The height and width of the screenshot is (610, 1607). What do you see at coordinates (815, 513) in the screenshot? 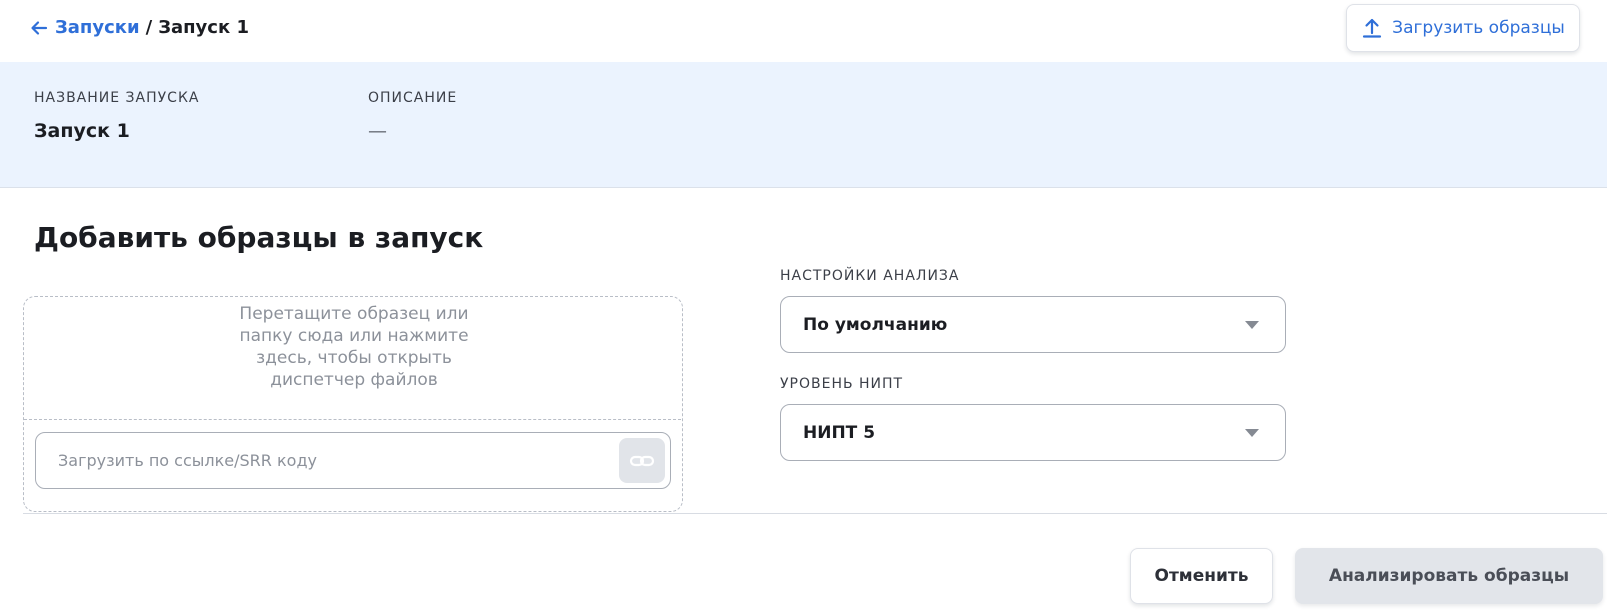
I see `footer-divider` at bounding box center [815, 513].